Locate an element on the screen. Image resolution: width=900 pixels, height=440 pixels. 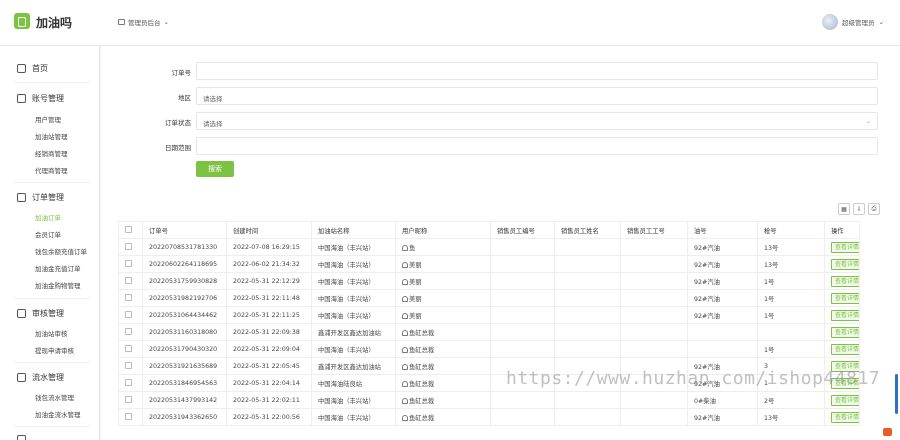
table-cell: 2022-05-31 22:11:25 is located at coordinates (269, 315).